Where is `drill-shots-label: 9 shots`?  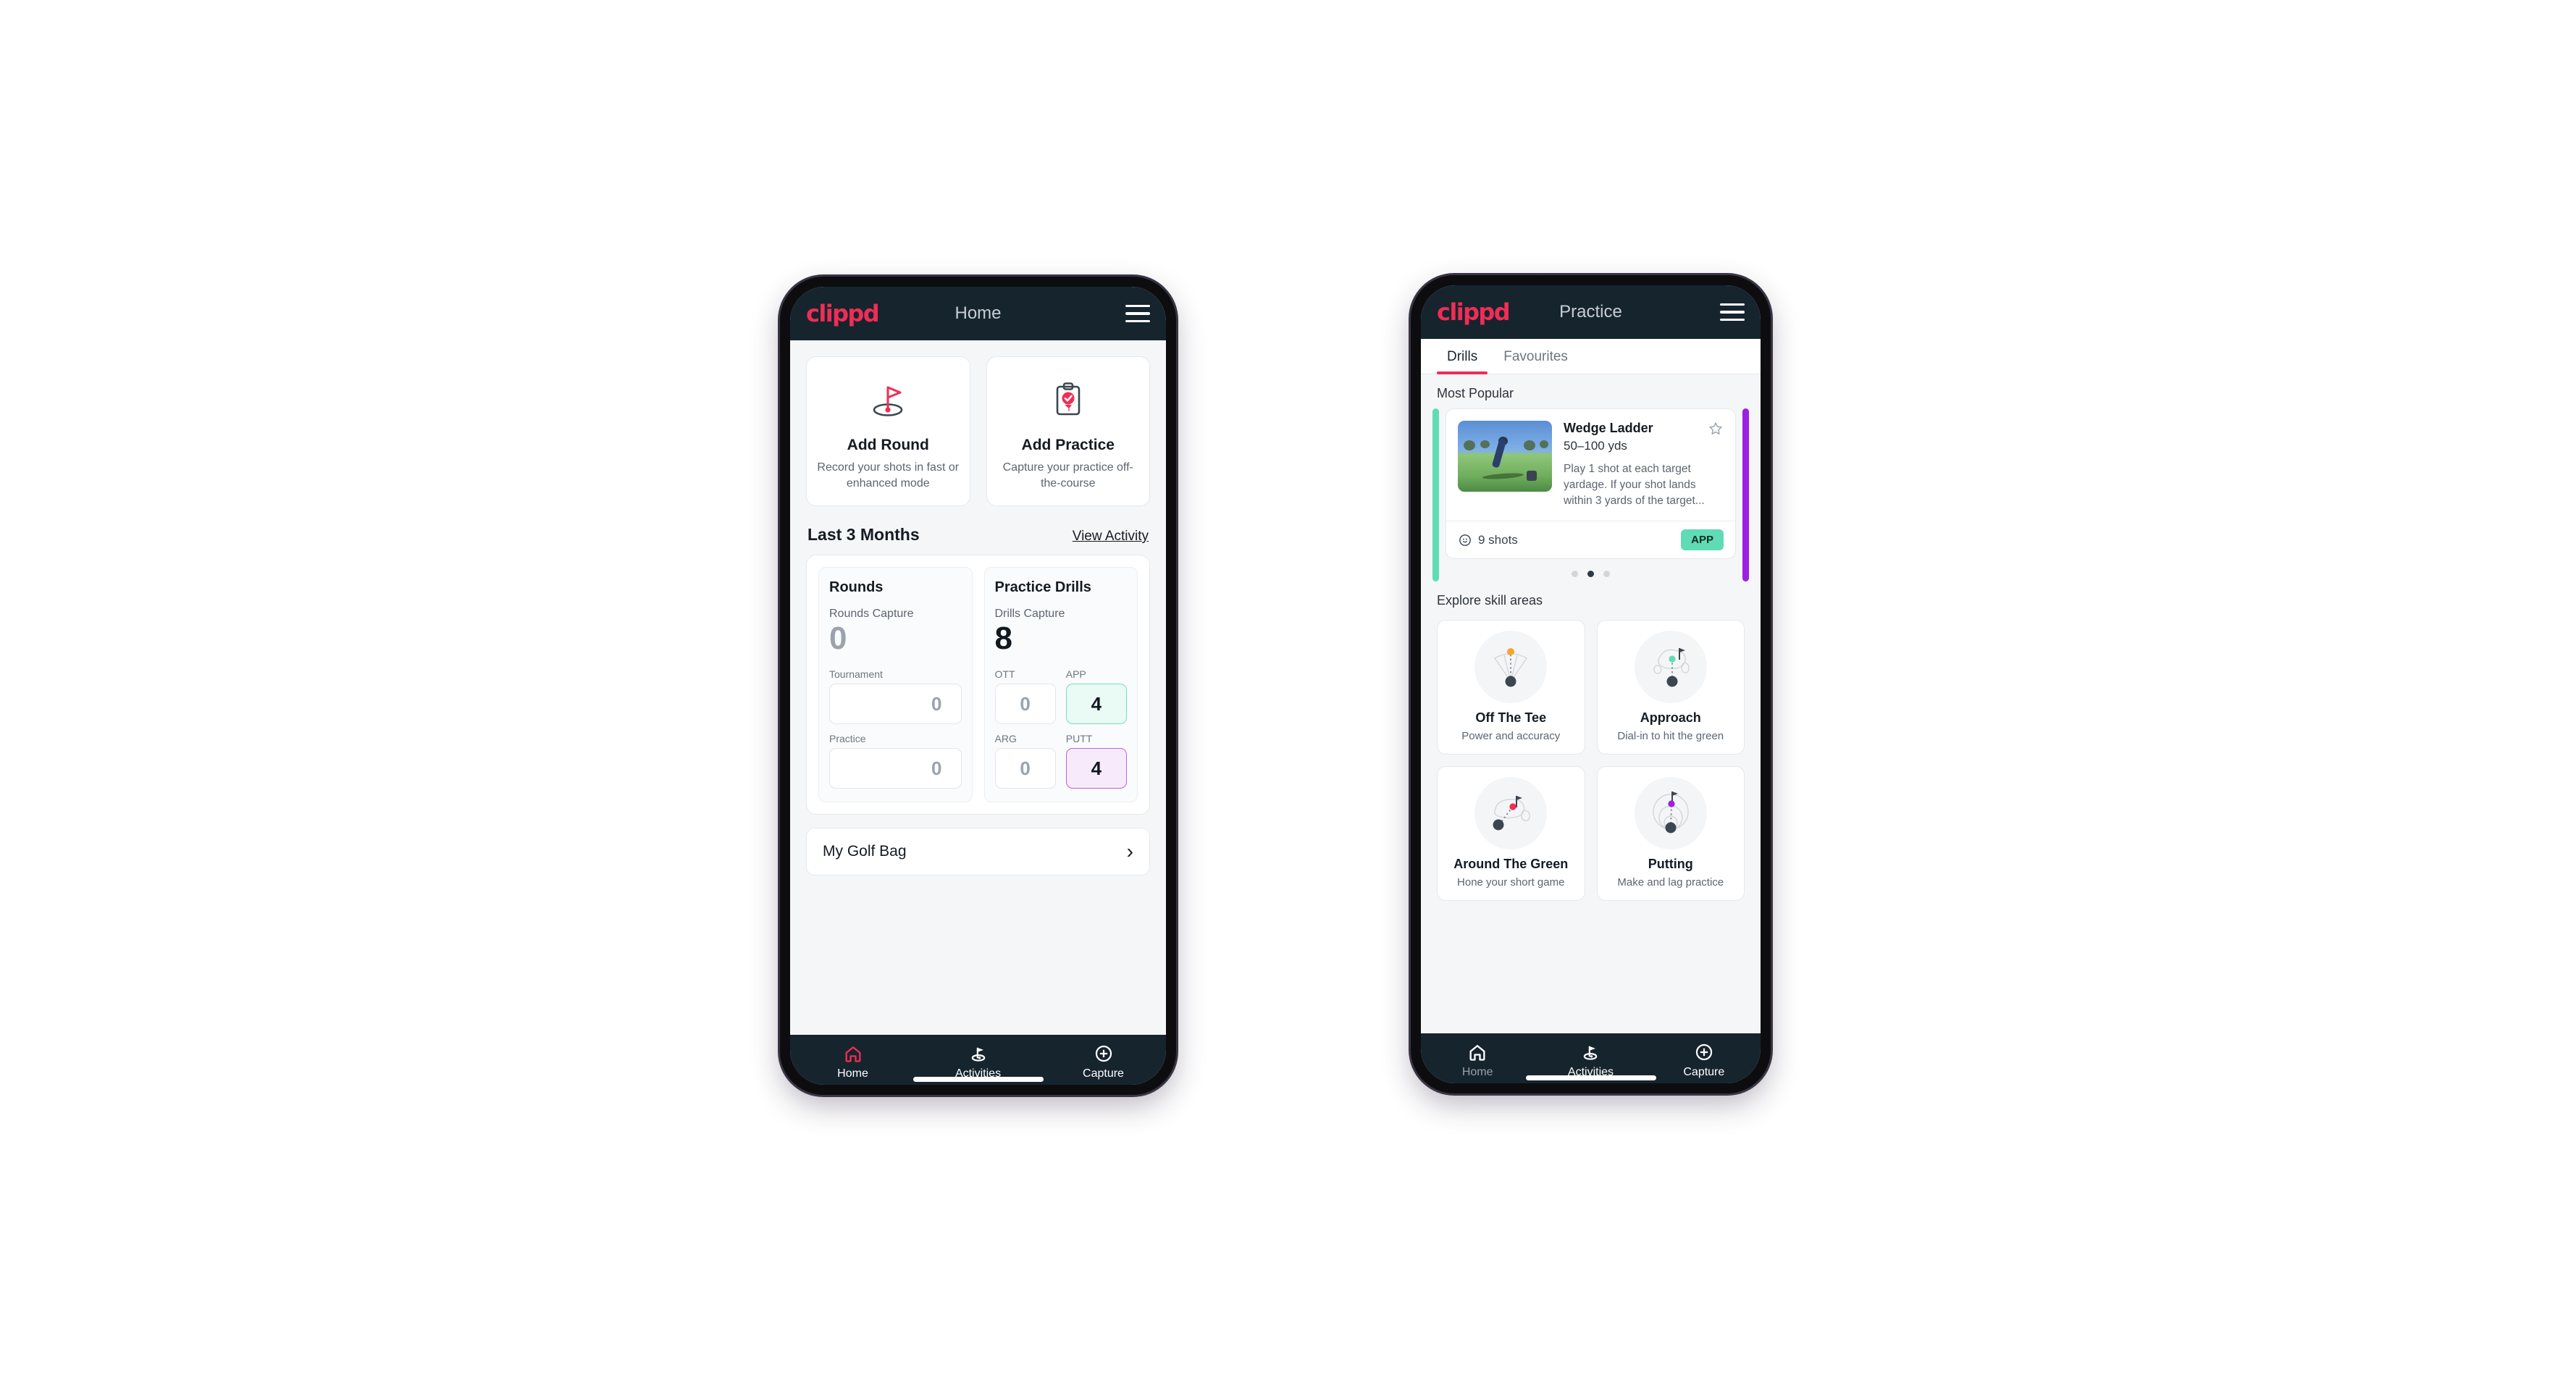 drill-shots-label: 9 shots is located at coordinates (1498, 539).